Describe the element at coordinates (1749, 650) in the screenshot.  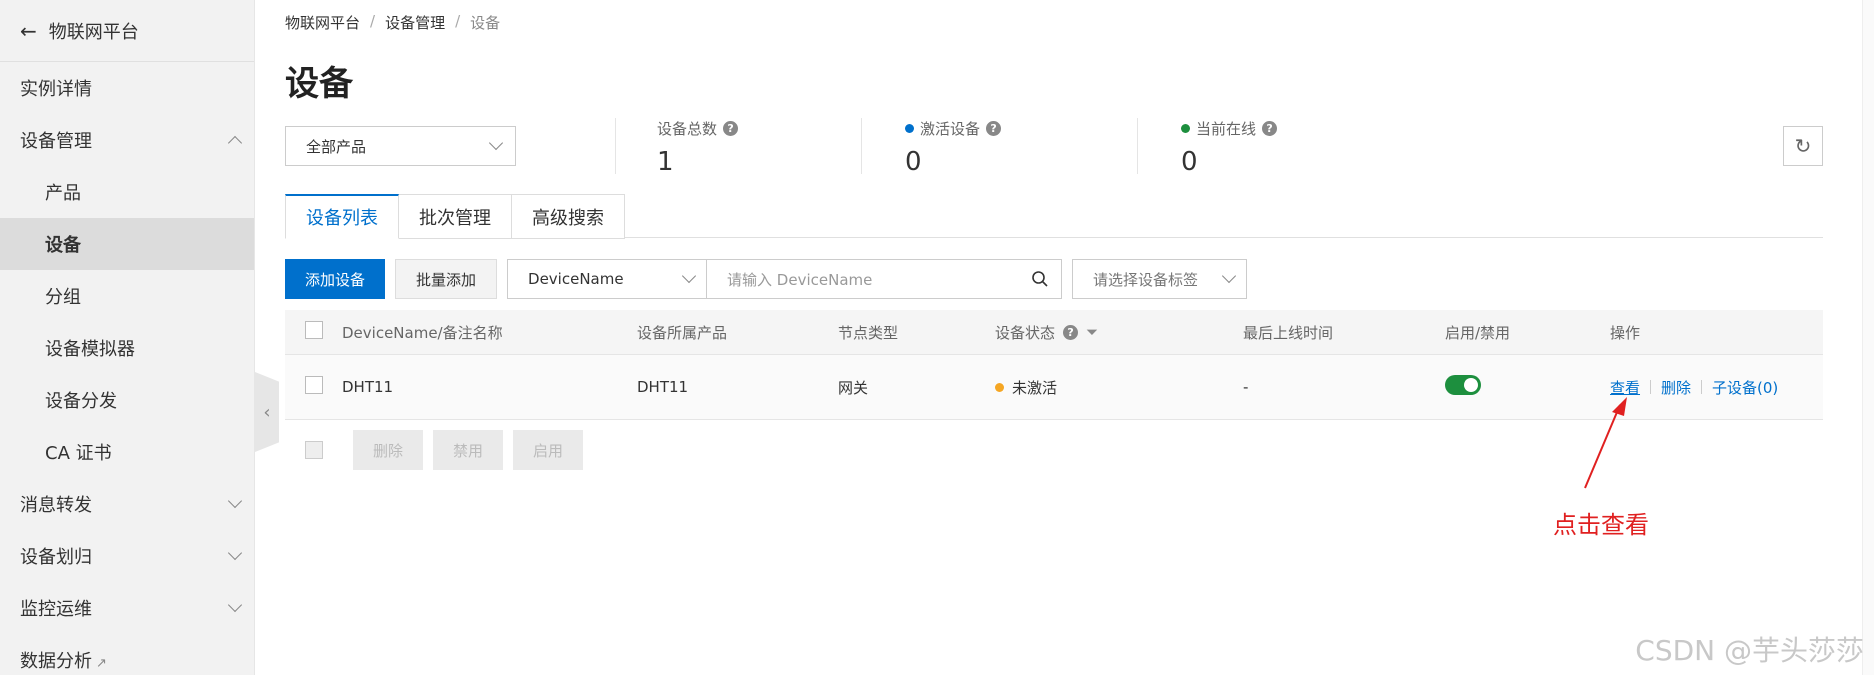
I see `watermark: CSDN @芋头莎莎` at that location.